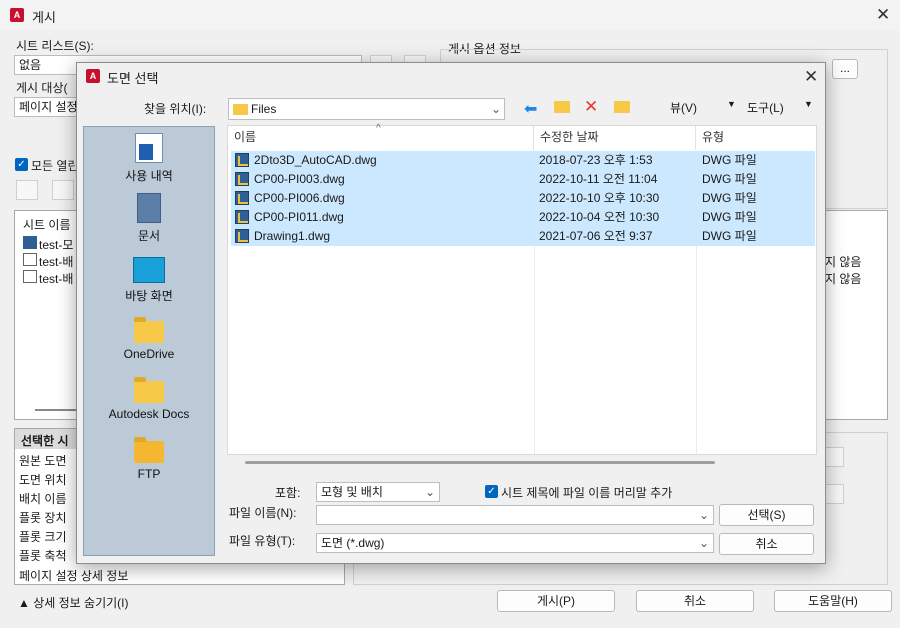  What do you see at coordinates (515, 515) in the screenshot?
I see `filename-input: ⌄` at bounding box center [515, 515].